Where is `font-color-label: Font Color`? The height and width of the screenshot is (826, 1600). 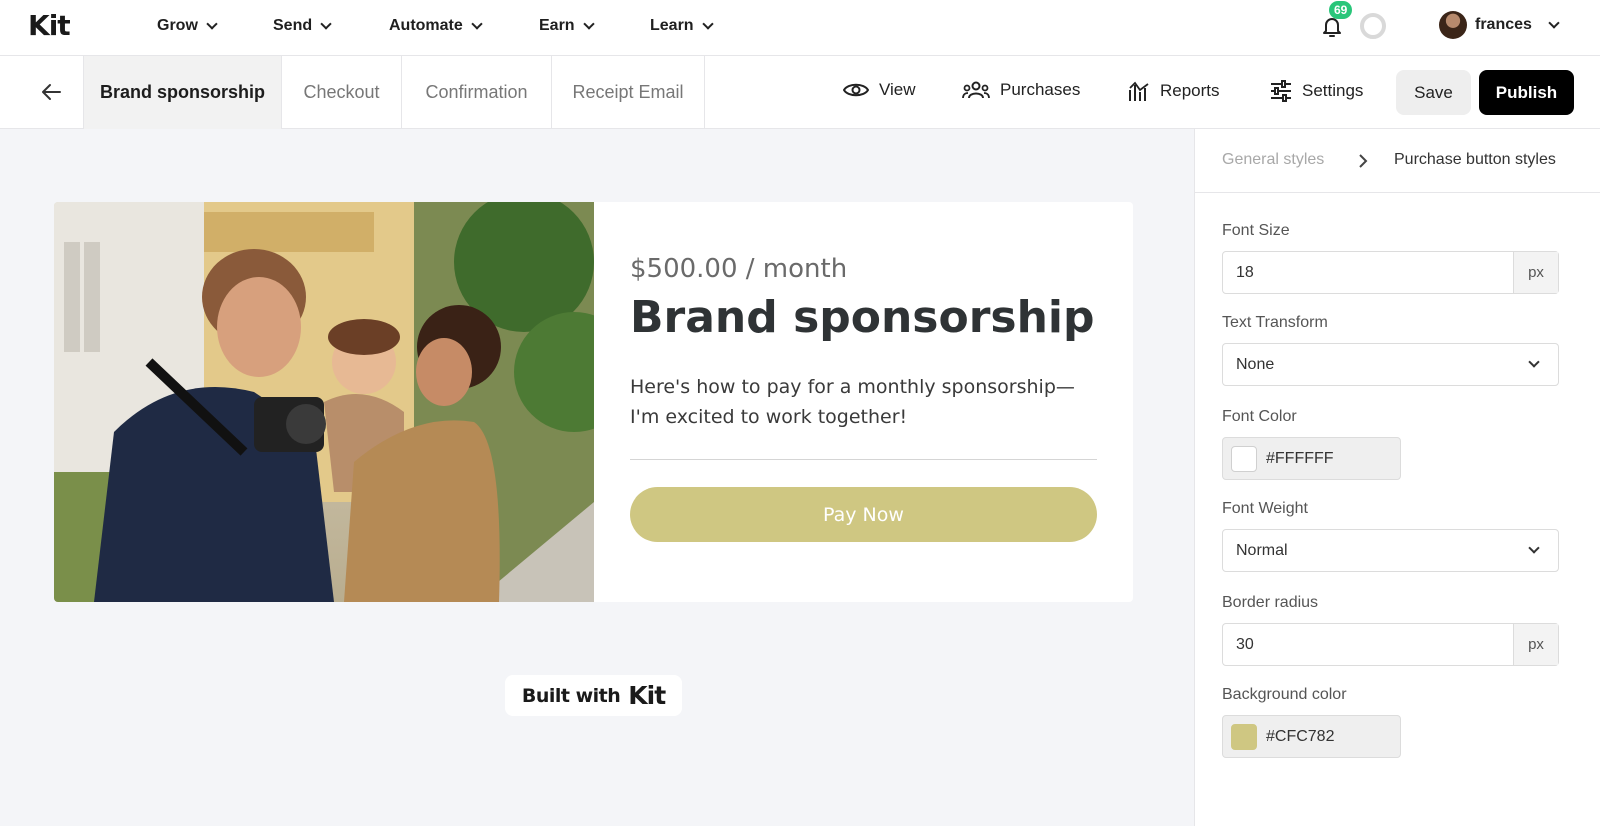 font-color-label: Font Color is located at coordinates (1259, 416).